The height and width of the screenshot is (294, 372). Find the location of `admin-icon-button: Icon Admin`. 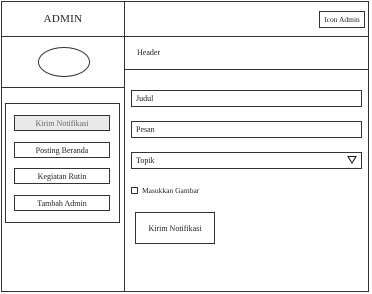

admin-icon-button: Icon Admin is located at coordinates (342, 19).